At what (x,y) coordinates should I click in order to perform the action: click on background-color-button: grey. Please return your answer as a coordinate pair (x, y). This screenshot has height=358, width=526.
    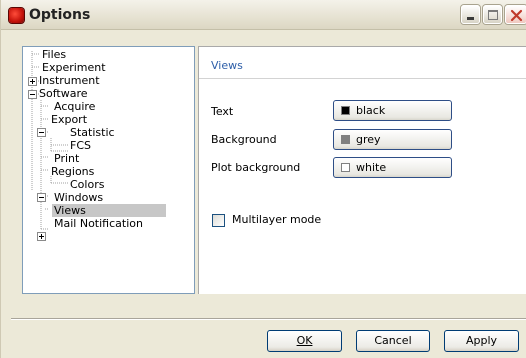
    Looking at the image, I should click on (392, 139).